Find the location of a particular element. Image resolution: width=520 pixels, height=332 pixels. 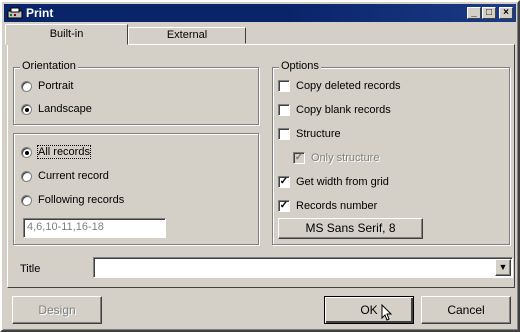

following-records-radio: Following records is located at coordinates (72, 200).